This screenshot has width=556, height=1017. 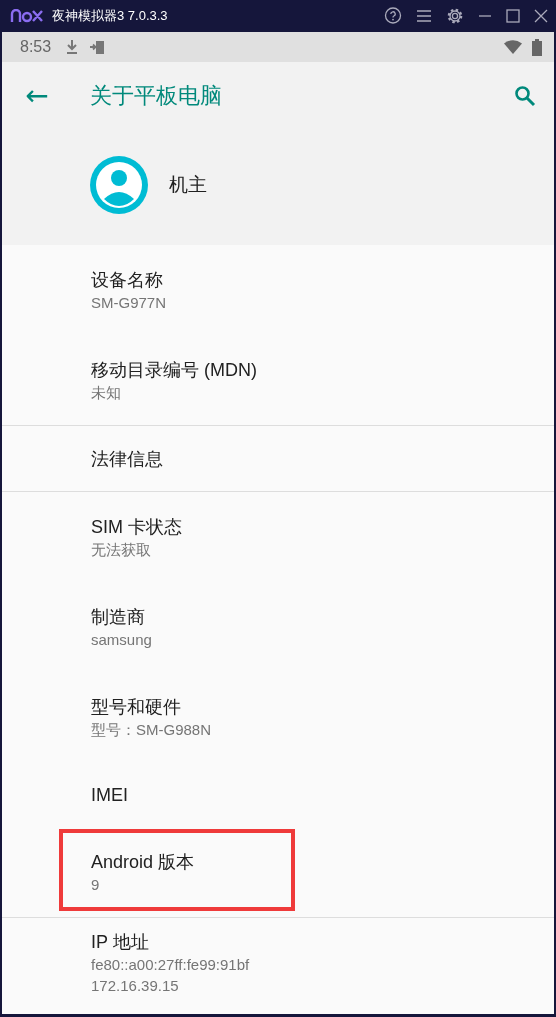 I want to click on status-time: 8:53, so click(x=36, y=47).